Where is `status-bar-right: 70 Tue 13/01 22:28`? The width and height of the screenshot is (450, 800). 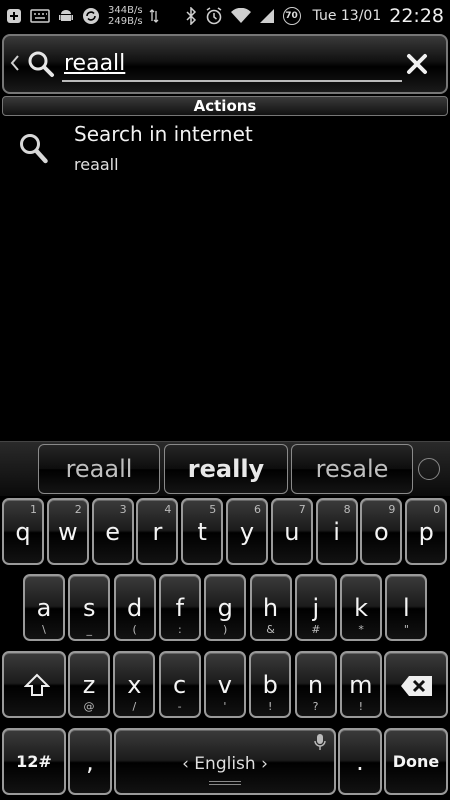
status-bar-right: 70 Tue 13/01 22:28 is located at coordinates (314, 16).